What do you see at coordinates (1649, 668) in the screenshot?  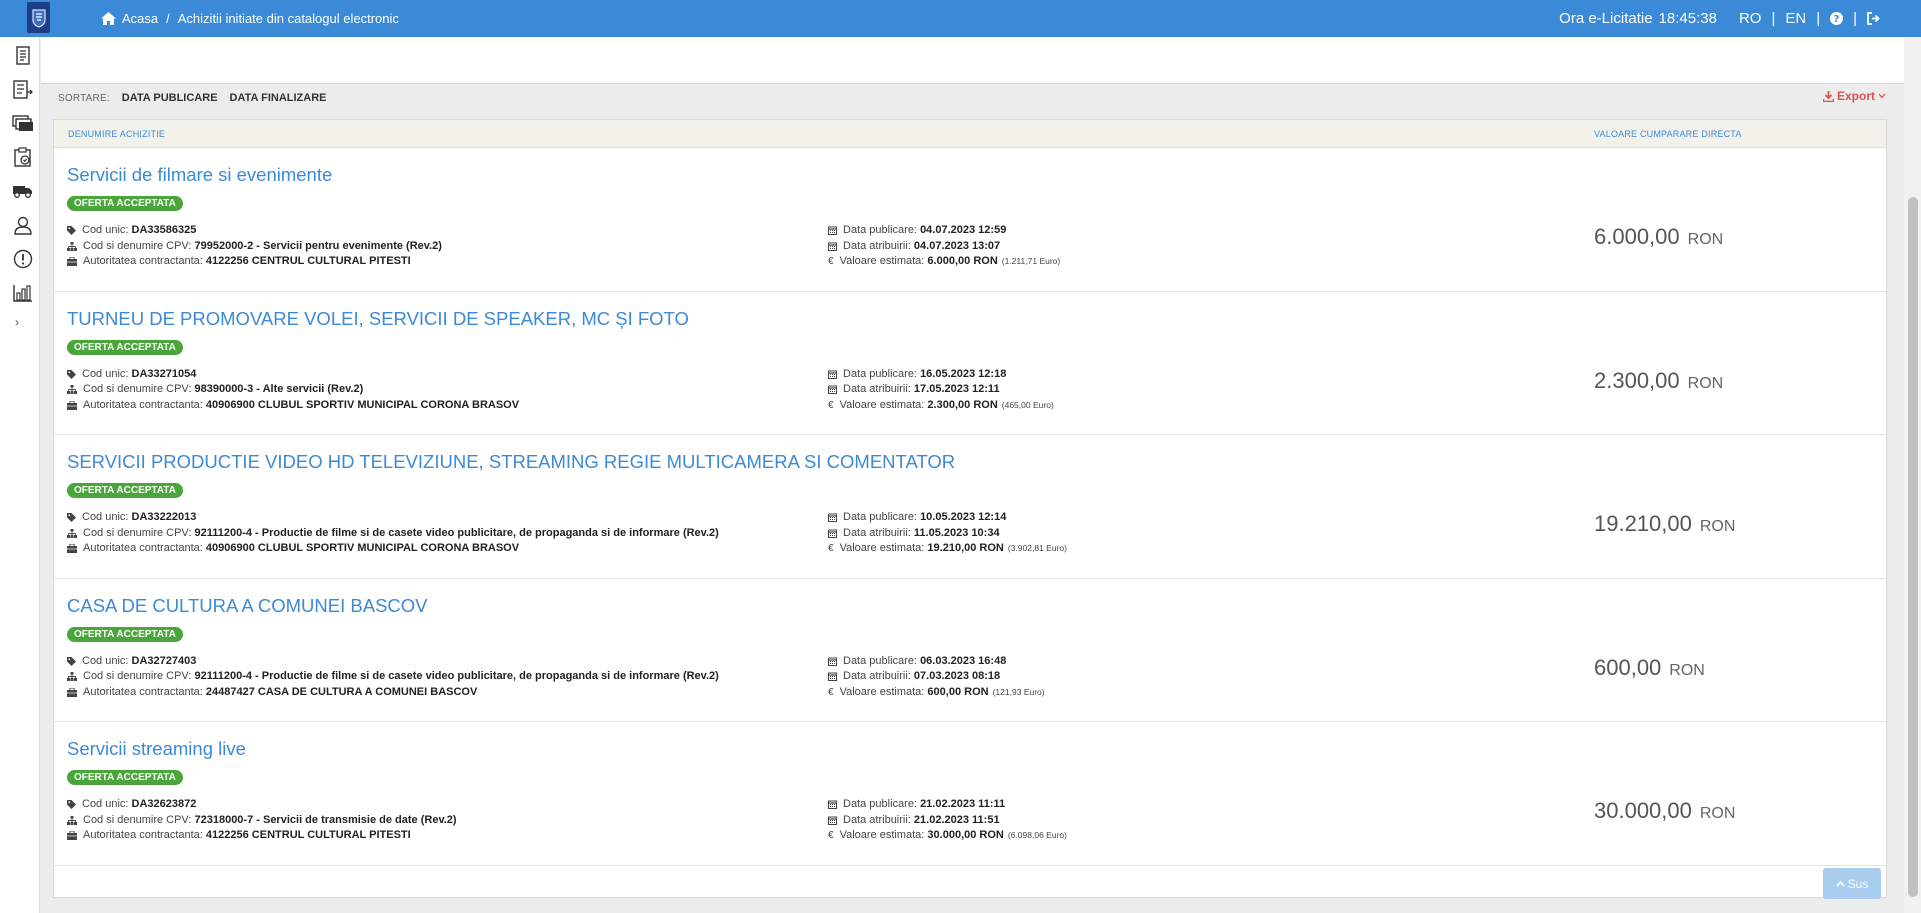 I see `direct-purchase-value: 600,00 RON` at bounding box center [1649, 668].